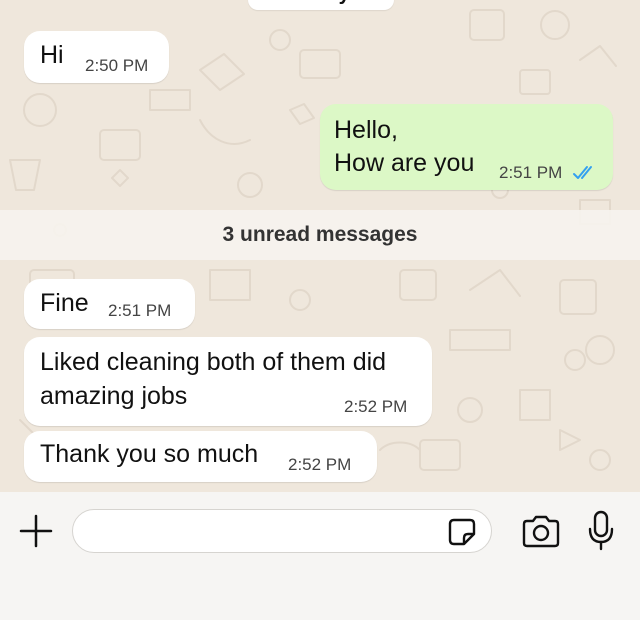 This screenshot has height=620, width=640. I want to click on double-check-icon, so click(585, 173).